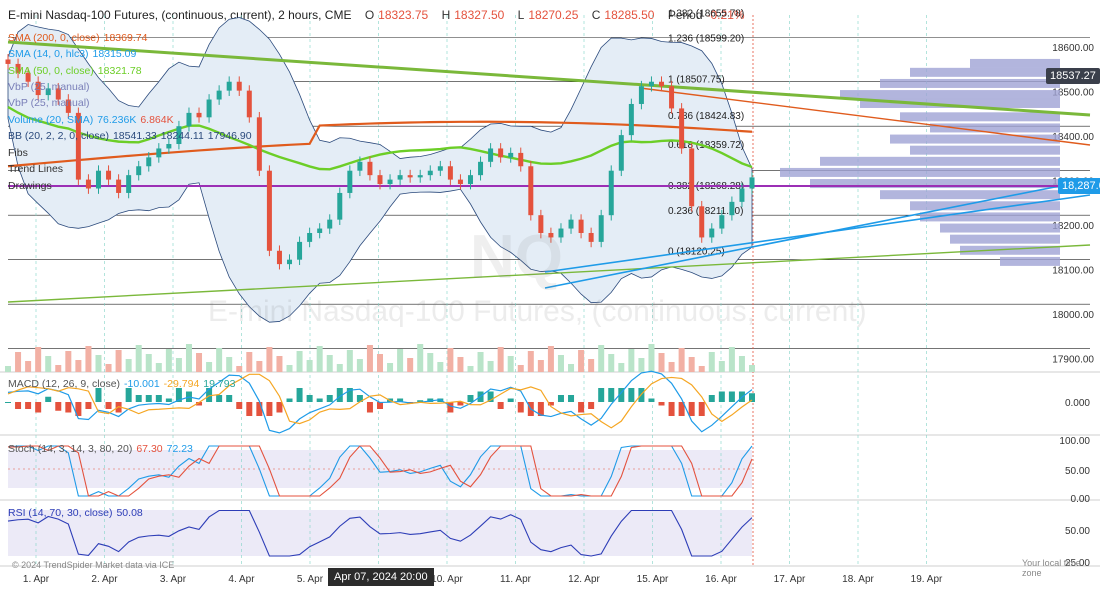  I want to click on y-tick-label: 18000.00, so click(1073, 315).